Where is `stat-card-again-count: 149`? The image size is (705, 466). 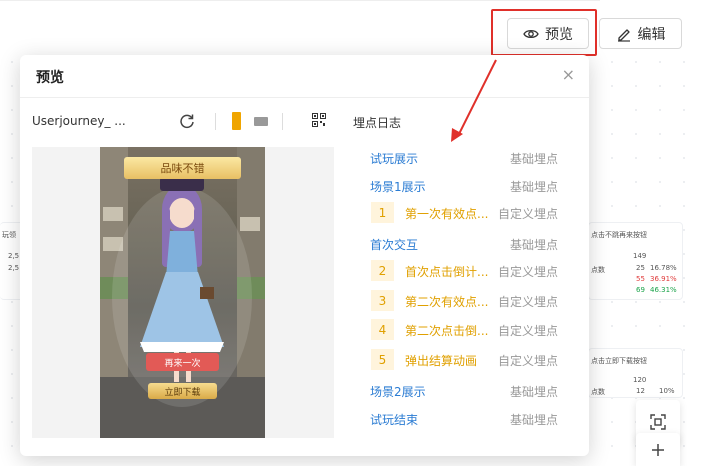
stat-card-again-count: 149 is located at coordinates (640, 256).